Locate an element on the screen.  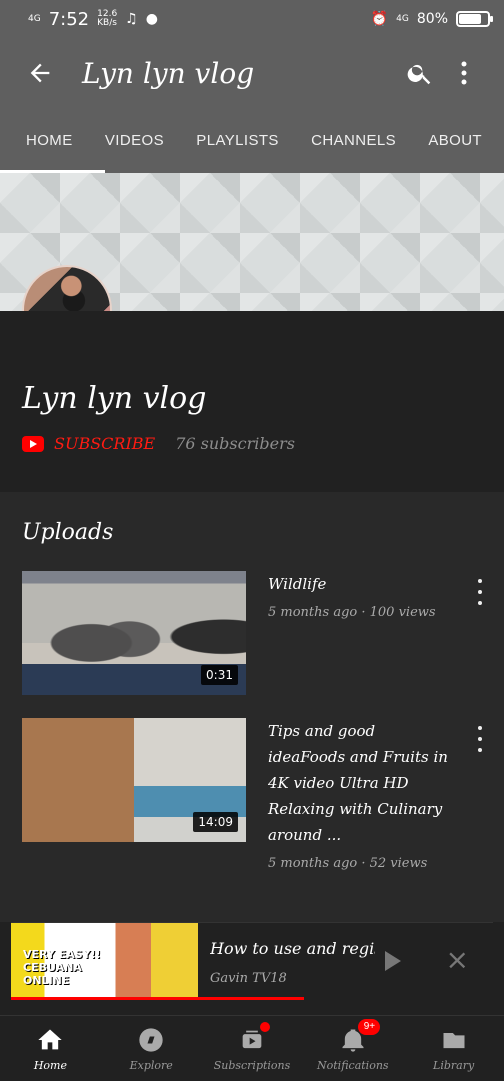
video-list-item: 0:31 Wildlife 5 months ago · 100 views is located at coordinates (257, 633).